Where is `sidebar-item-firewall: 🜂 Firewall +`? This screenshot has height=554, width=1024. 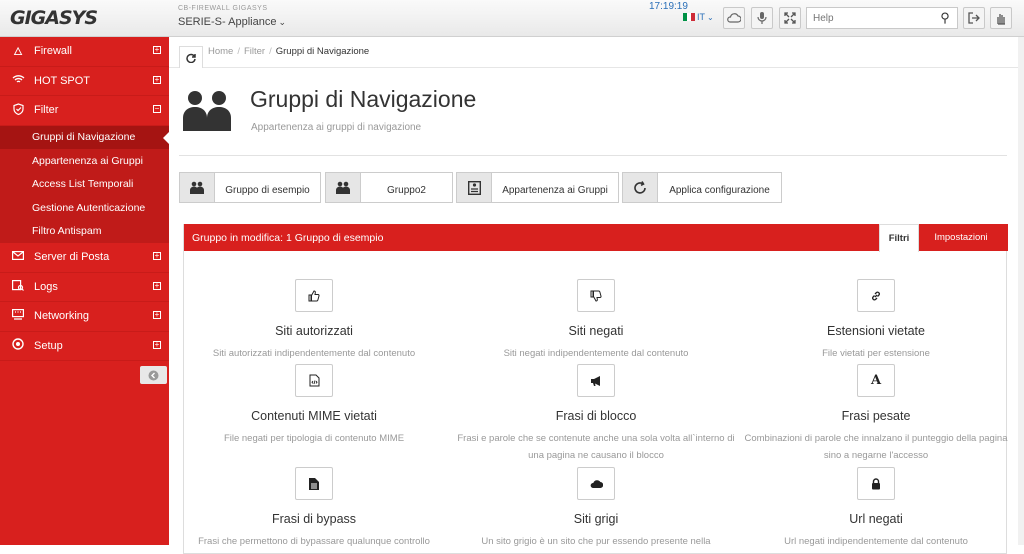 sidebar-item-firewall: 🜂 Firewall + is located at coordinates (84, 52).